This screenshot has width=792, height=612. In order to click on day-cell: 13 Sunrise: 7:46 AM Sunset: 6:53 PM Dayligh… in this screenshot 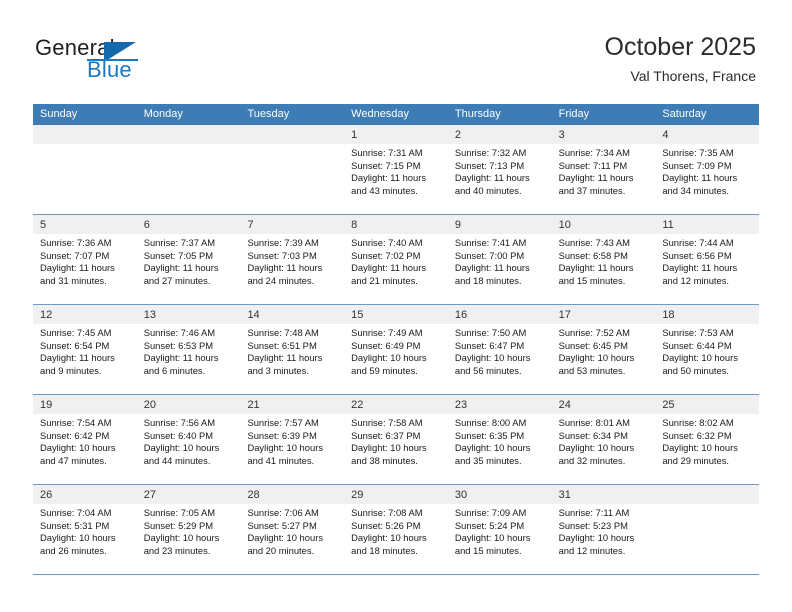, I will do `click(188, 349)`.